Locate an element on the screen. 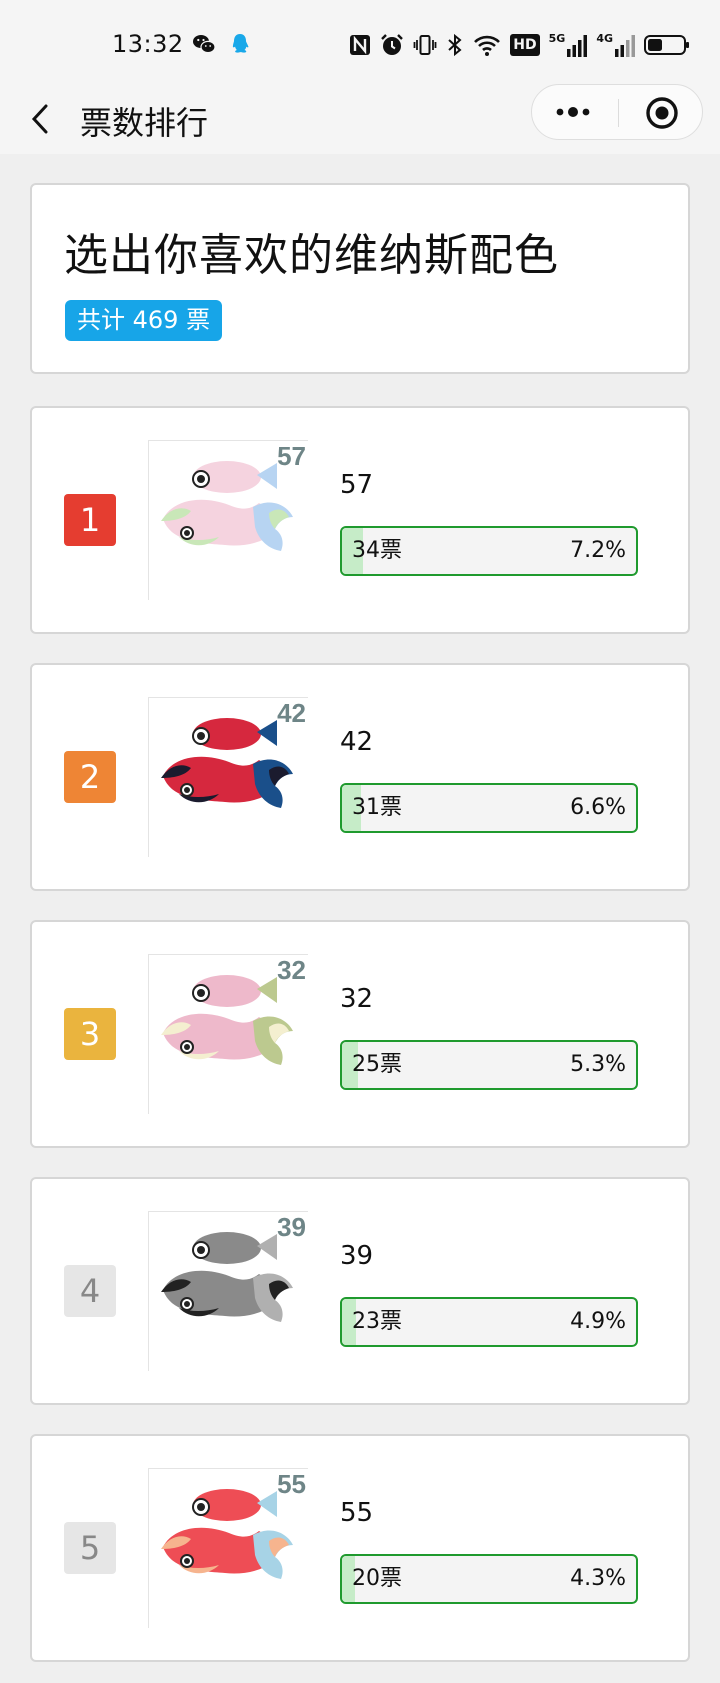 This screenshot has height=1683, width=720. page-title: 票数排行 is located at coordinates (144, 123).